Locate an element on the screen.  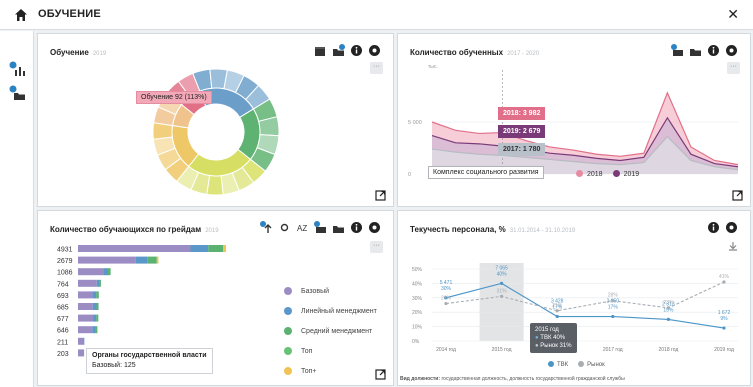
filter-folder-icon is located at coordinates (18, 93).